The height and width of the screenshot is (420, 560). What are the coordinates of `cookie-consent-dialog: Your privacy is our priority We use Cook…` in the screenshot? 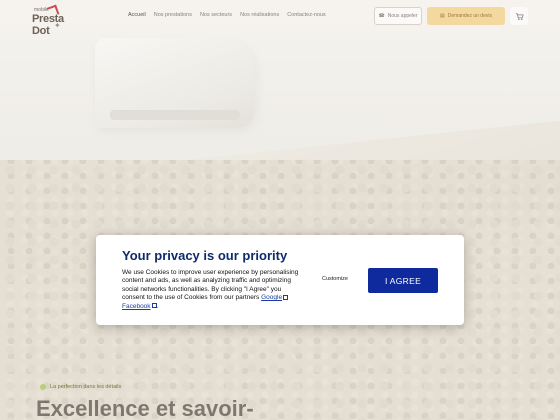 It's located at (280, 280).